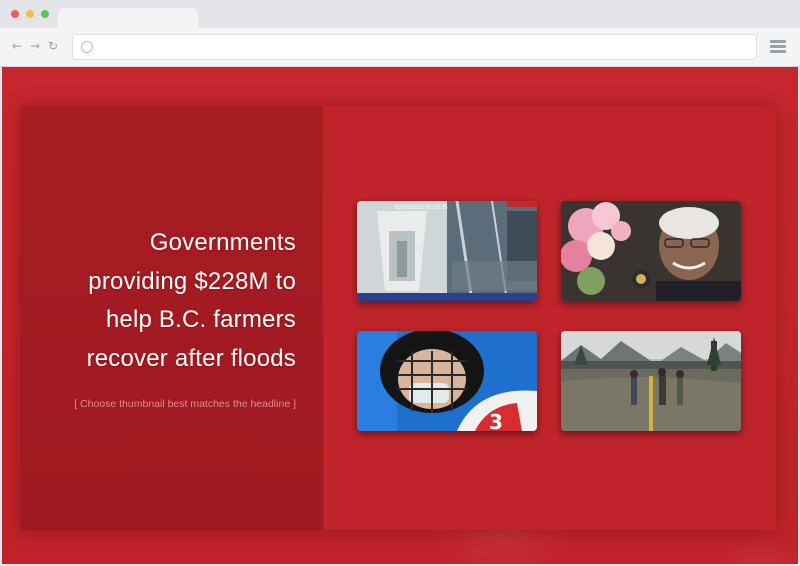 The image size is (800, 566). Describe the element at coordinates (87, 47) in the screenshot. I see `globe-icon` at that location.